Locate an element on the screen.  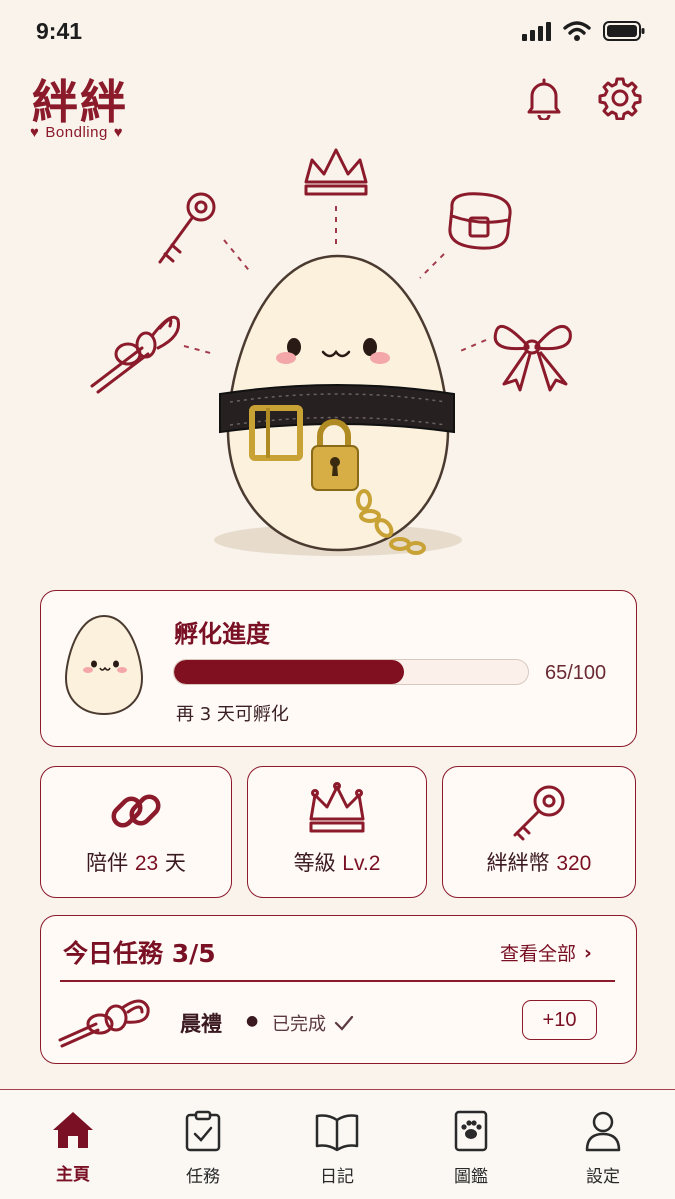
stat-label: 絆絆幣 320 is located at coordinates (539, 863).